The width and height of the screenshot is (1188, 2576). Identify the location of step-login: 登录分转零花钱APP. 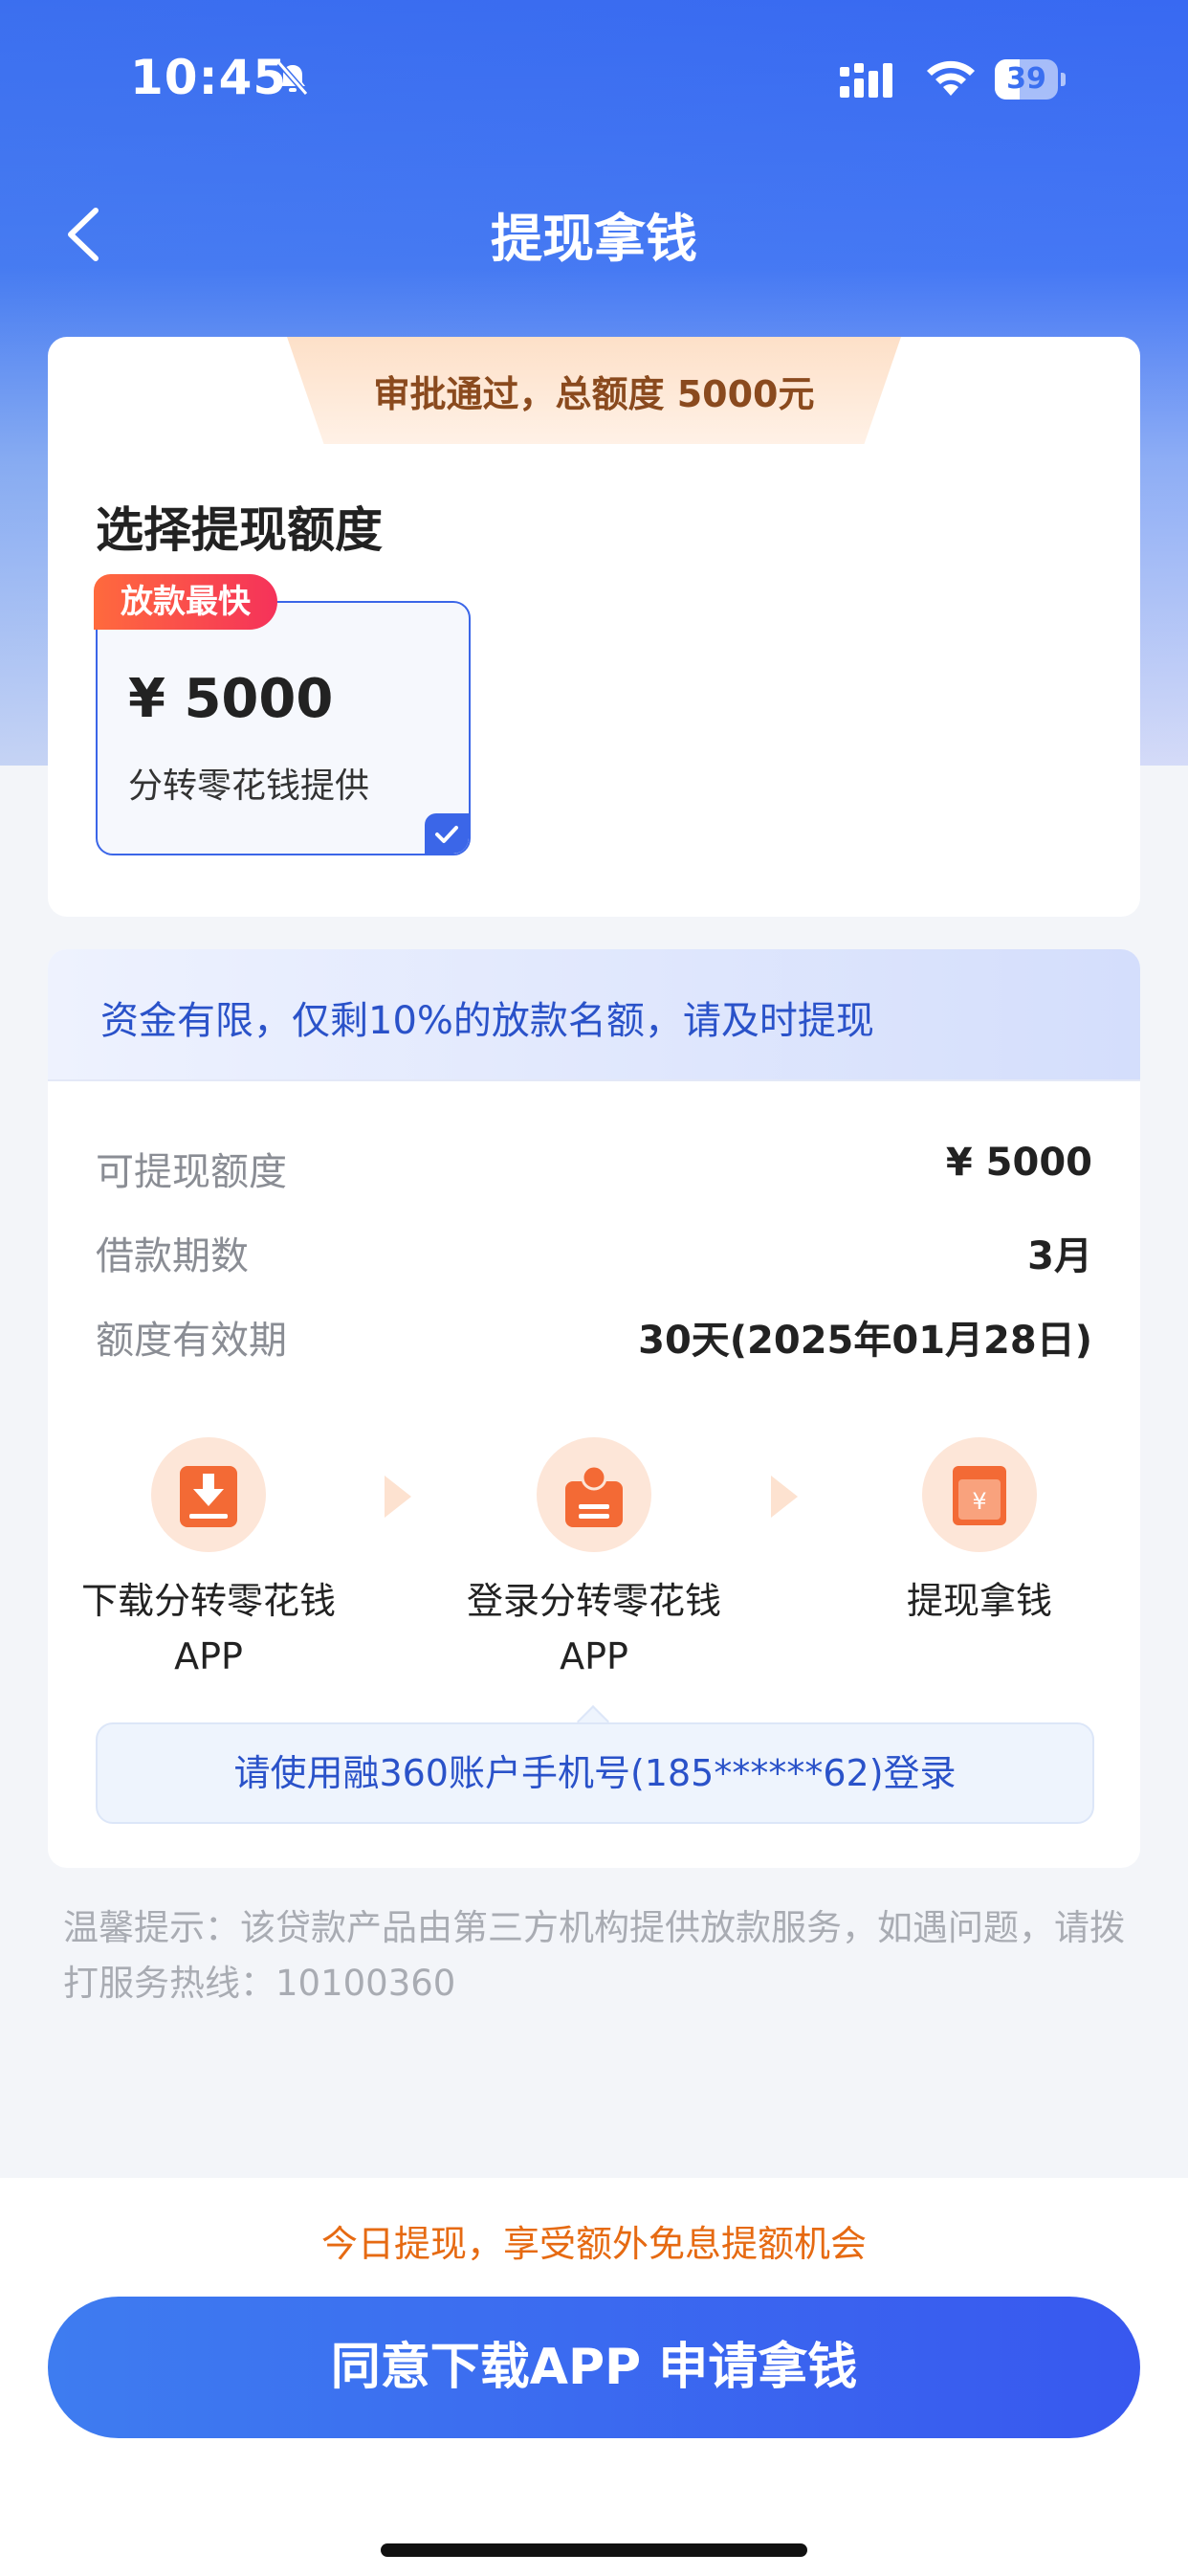
(594, 1560).